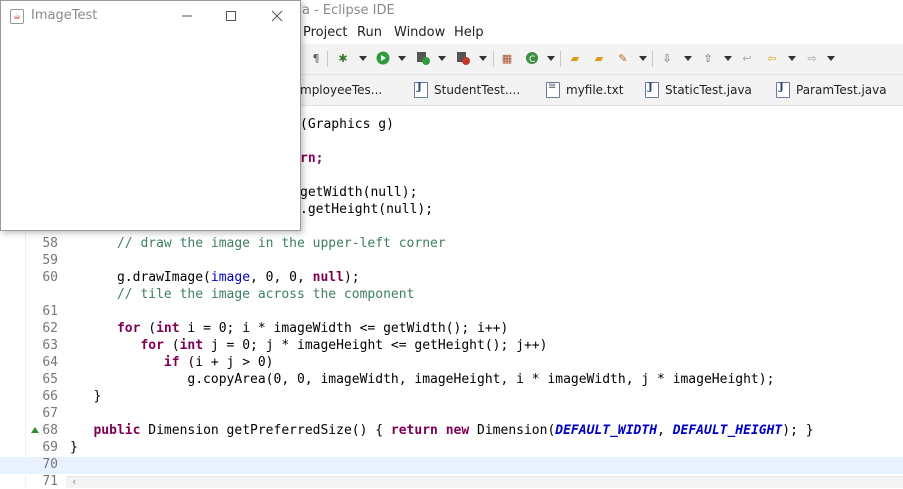 Image resolution: width=903 pixels, height=489 pixels. Describe the element at coordinates (369, 32) in the screenshot. I see `menu-run: Run` at that location.